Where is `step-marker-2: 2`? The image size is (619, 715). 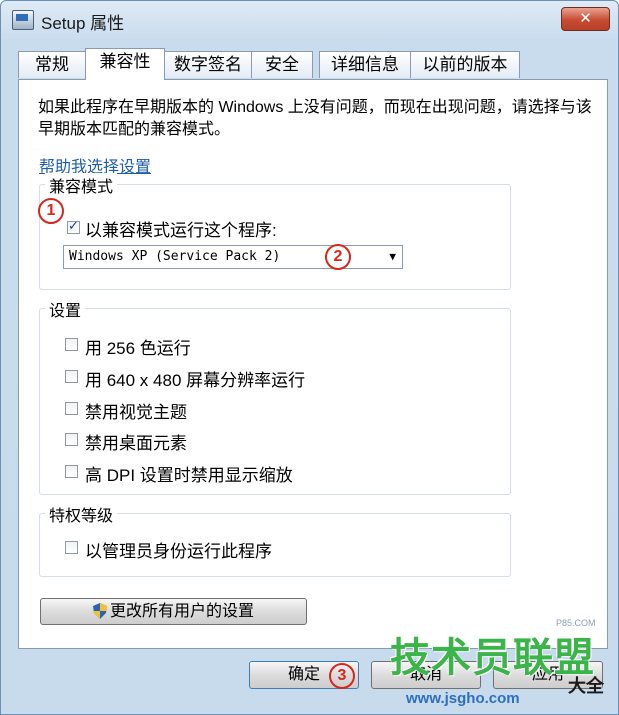 step-marker-2: 2 is located at coordinates (338, 257).